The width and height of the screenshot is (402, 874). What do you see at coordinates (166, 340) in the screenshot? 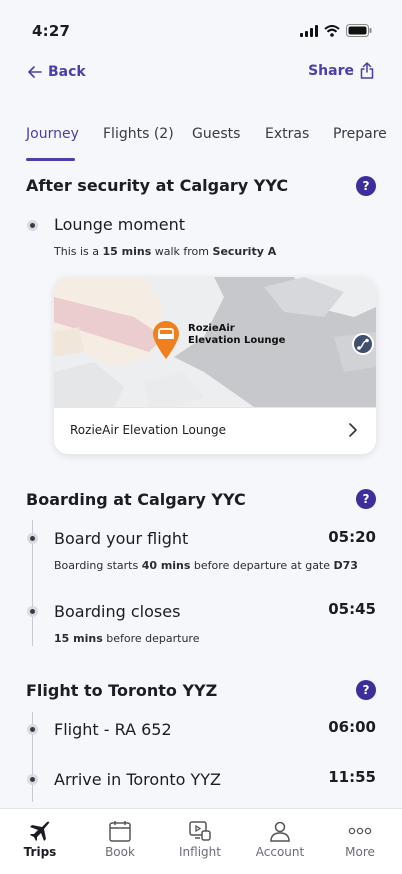
I see `map-pin-icon` at bounding box center [166, 340].